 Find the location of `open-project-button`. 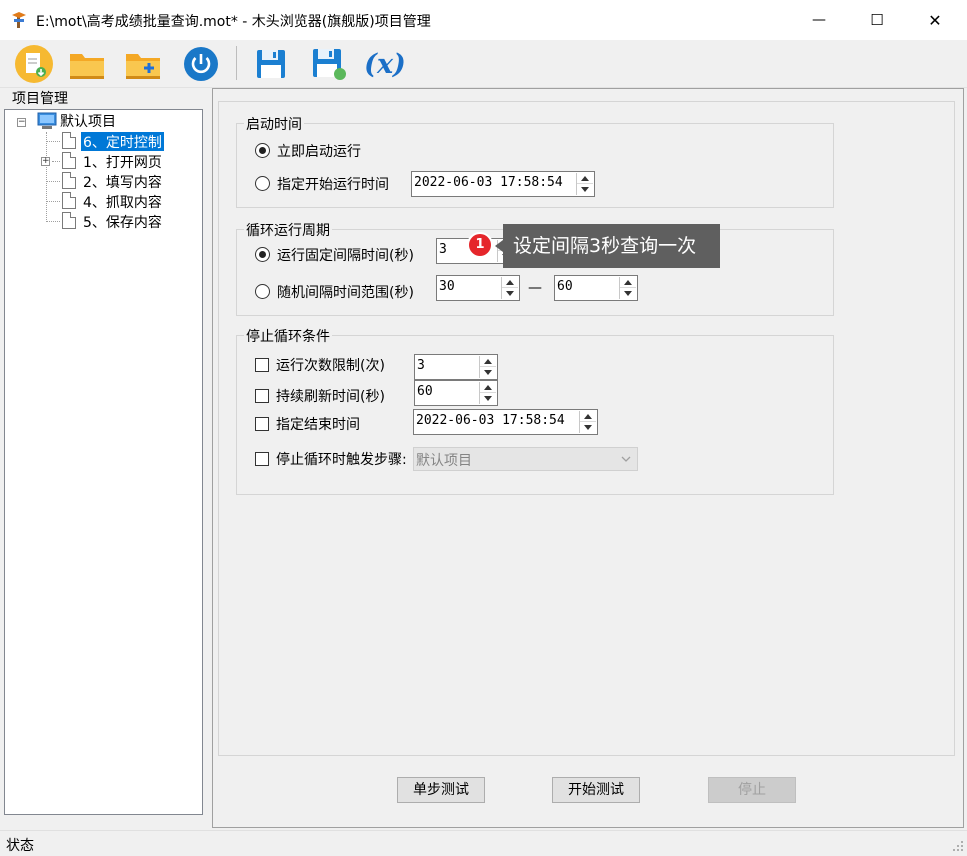

open-project-button is located at coordinates (87, 64).